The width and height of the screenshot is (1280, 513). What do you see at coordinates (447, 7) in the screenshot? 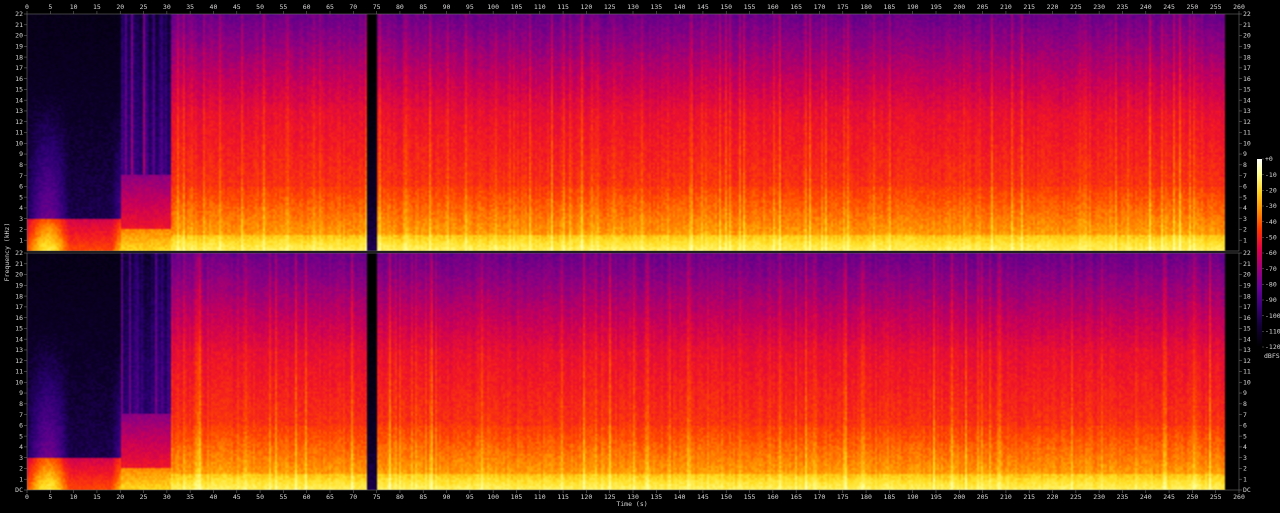
I see `x-tick-label: 90` at bounding box center [447, 7].